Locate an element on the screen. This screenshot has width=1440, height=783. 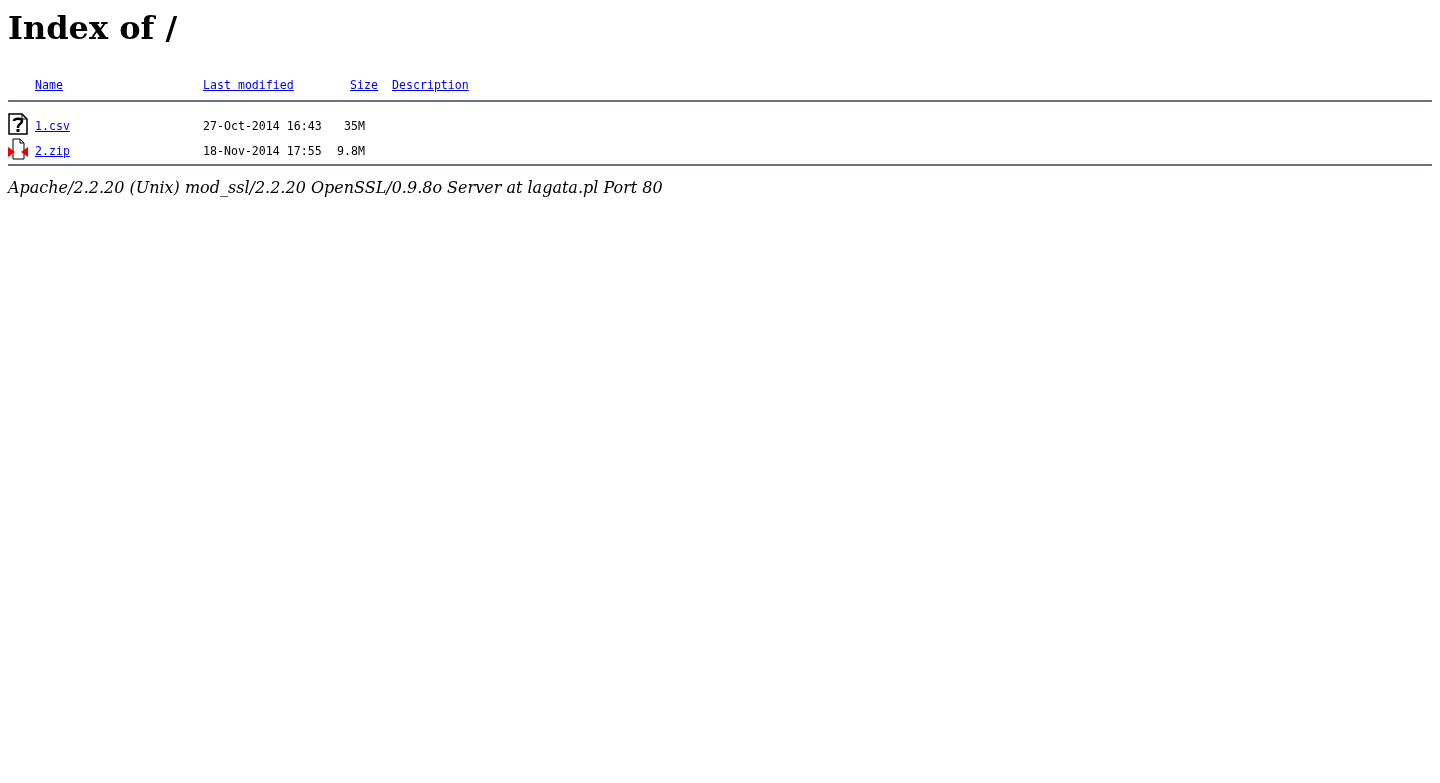
column-sort-link: Last modified is located at coordinates (248, 85).